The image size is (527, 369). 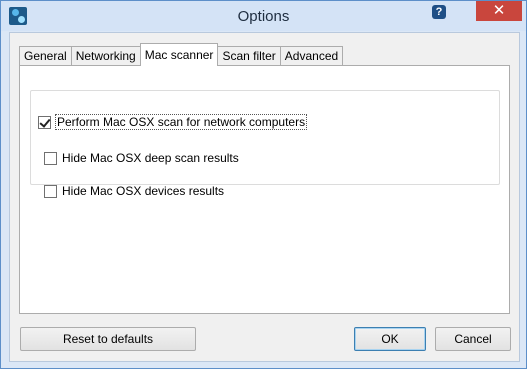 I want to click on tab-advanced: Advanced, so click(x=311, y=56).